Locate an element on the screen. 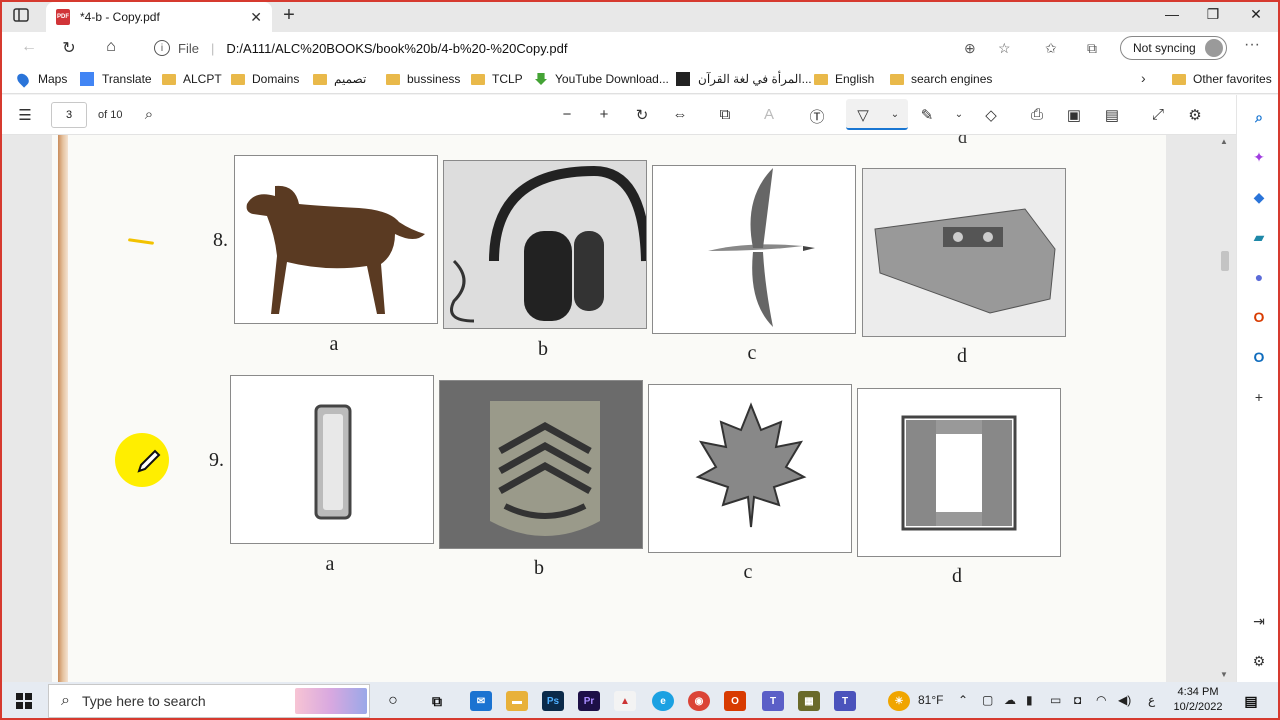  fav-domains: Domains is located at coordinates (265, 79).